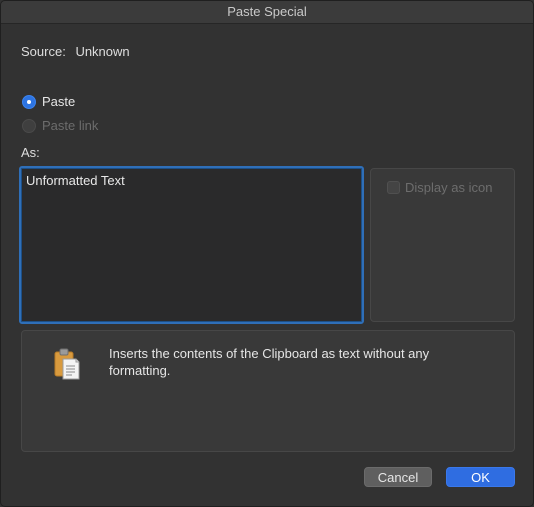  What do you see at coordinates (191, 180) in the screenshot?
I see `list-item-unformatted-text: Unformatted Text` at bounding box center [191, 180].